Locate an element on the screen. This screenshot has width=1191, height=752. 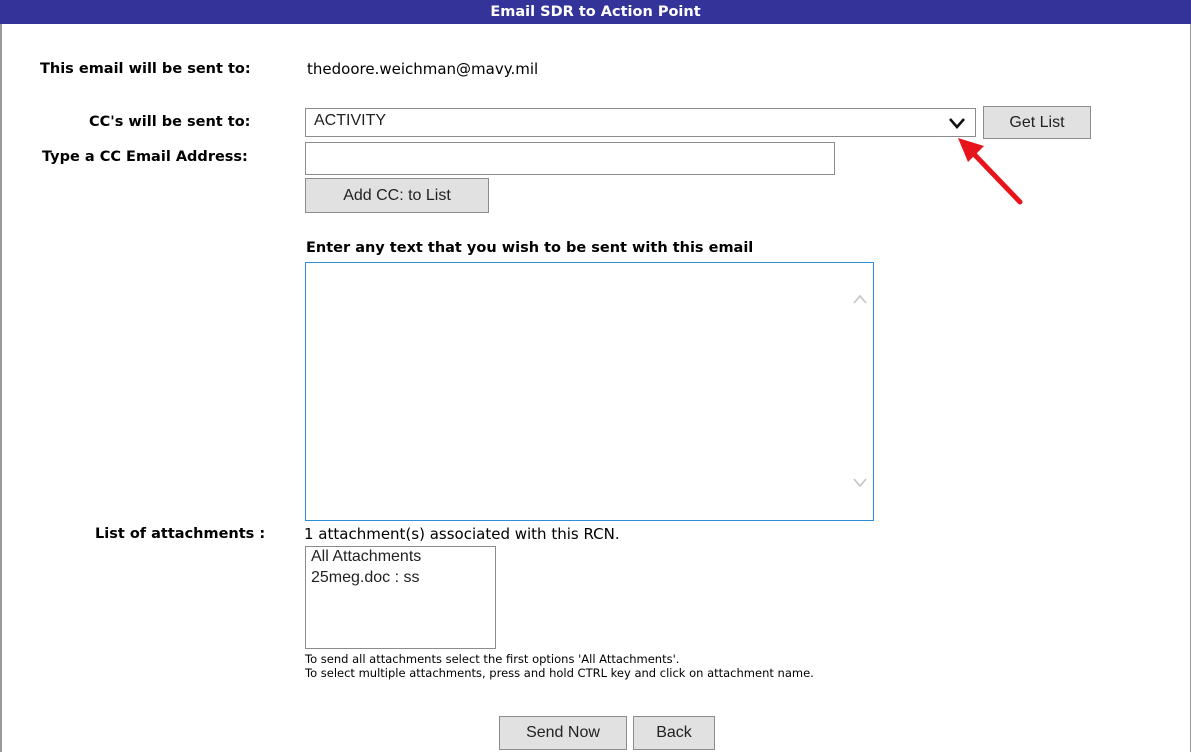
send-now-button: Send Now is located at coordinates (563, 733).